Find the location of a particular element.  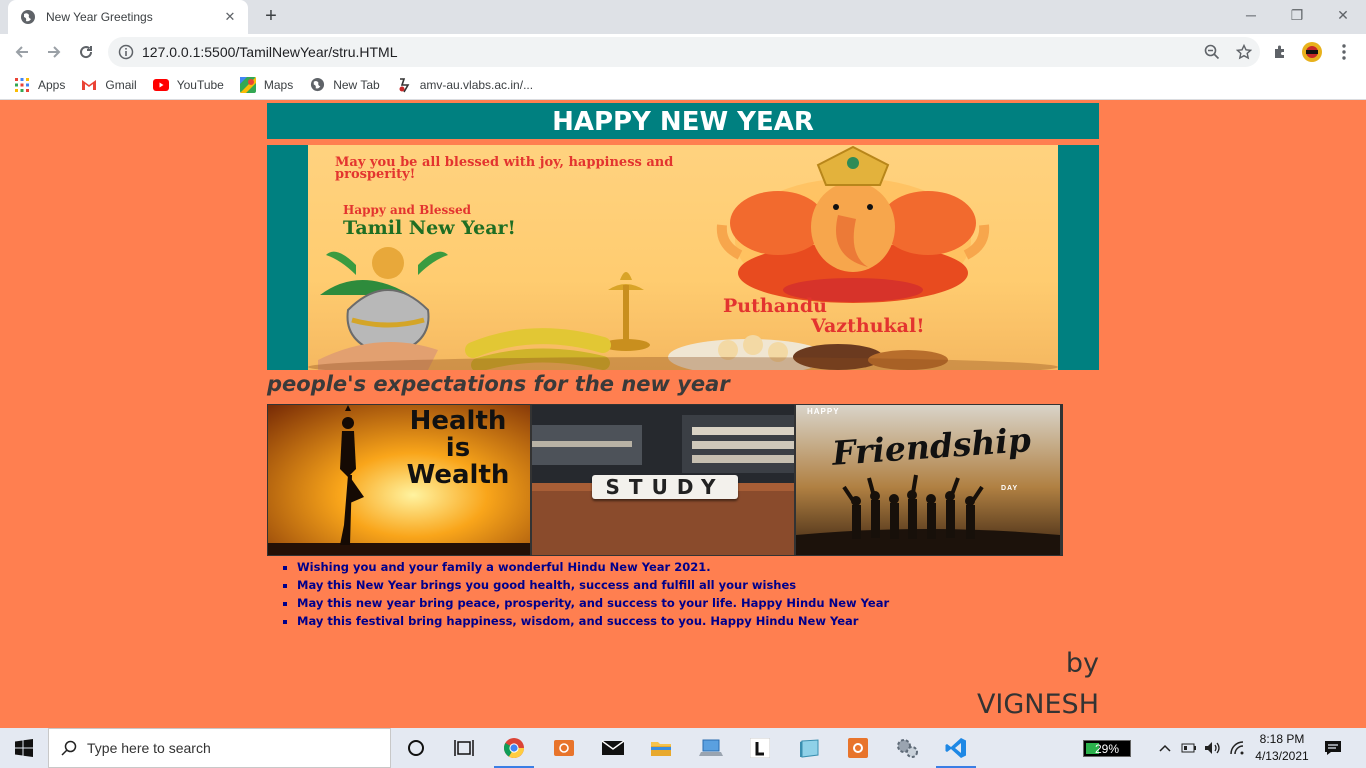

menu-kebab-icon is located at coordinates (1344, 52).